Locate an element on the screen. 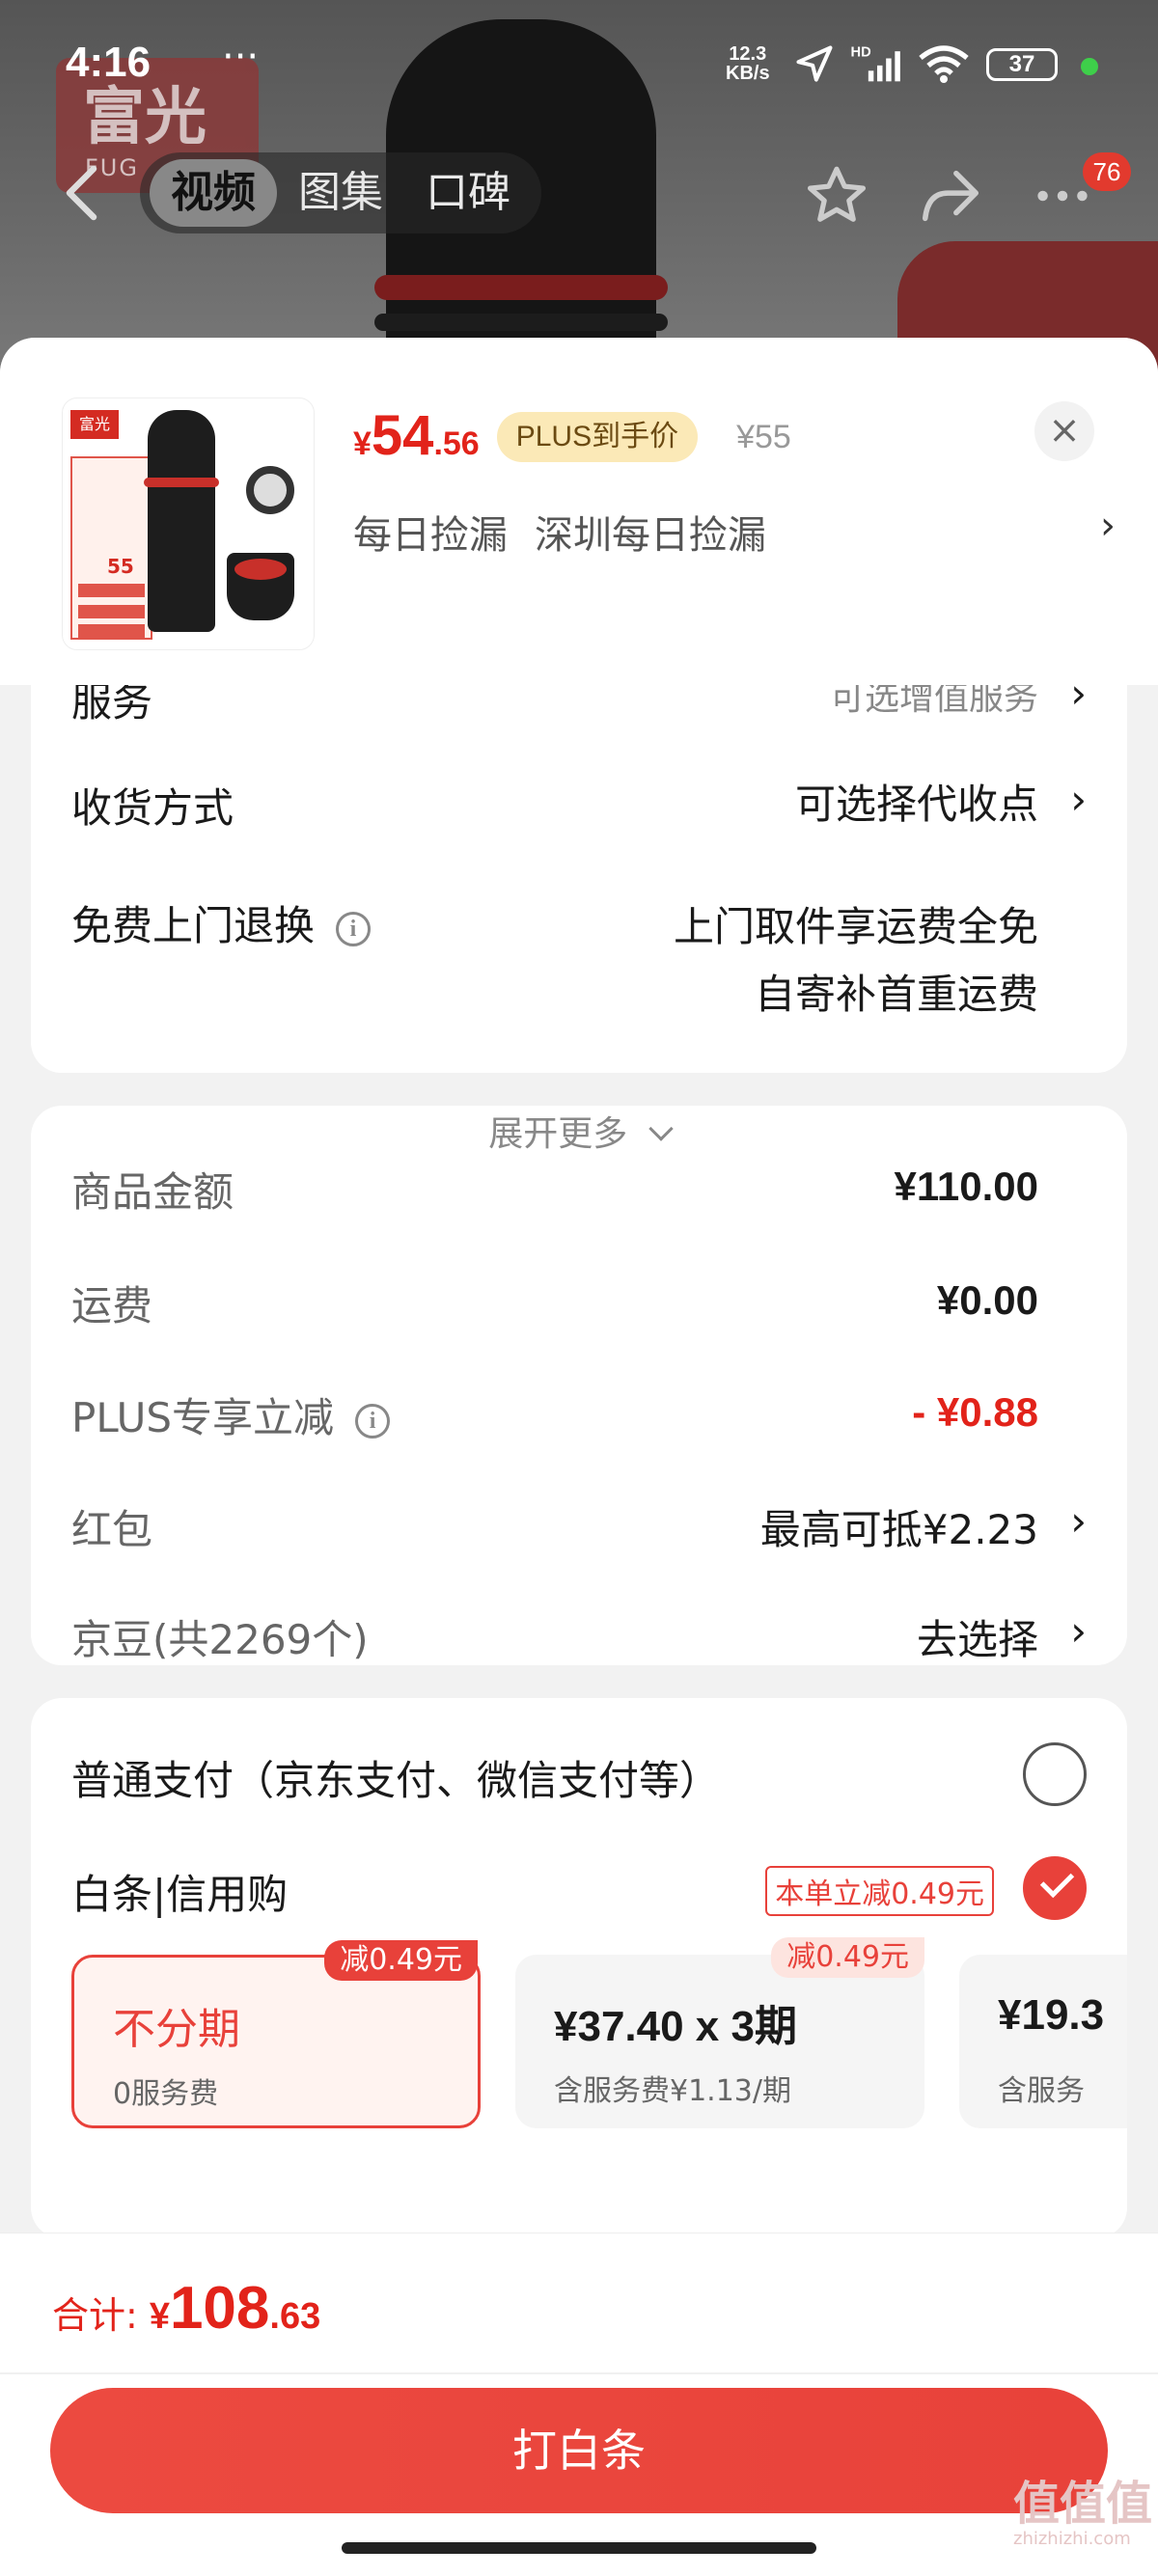  shipping-value: ¥0.00 is located at coordinates (987, 1300).